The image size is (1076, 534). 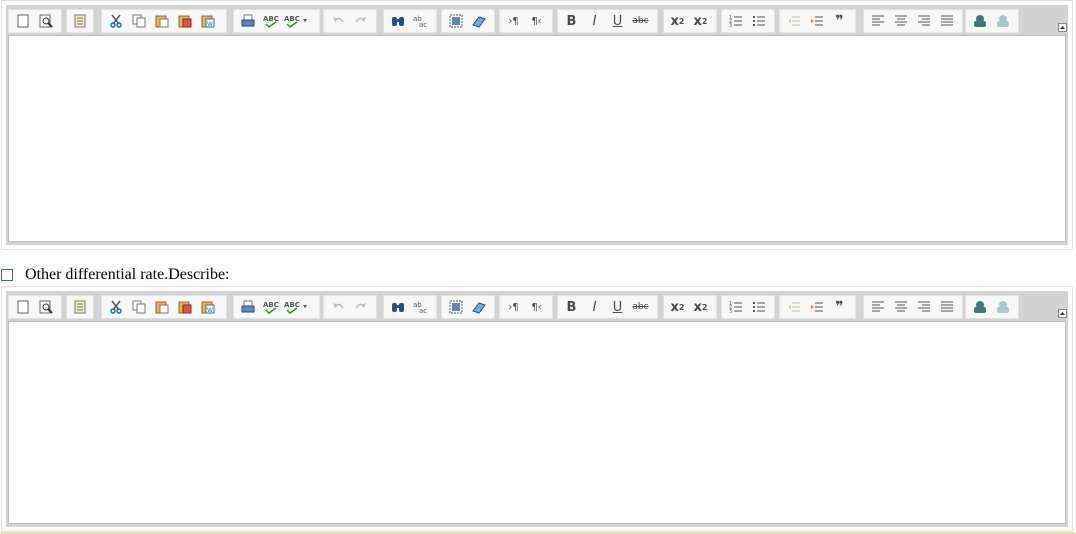 What do you see at coordinates (127, 274) in the screenshot?
I see `checkbox-label: Other differential rate.Describe:` at bounding box center [127, 274].